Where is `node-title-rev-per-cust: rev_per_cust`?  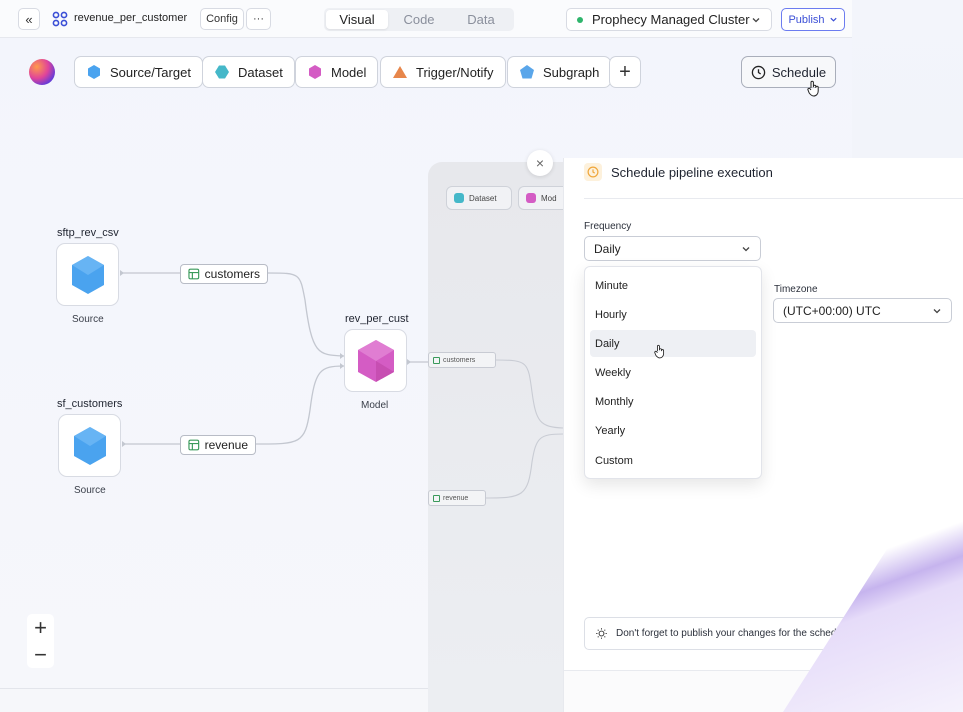 node-title-rev-per-cust: rev_per_cust is located at coordinates (377, 319).